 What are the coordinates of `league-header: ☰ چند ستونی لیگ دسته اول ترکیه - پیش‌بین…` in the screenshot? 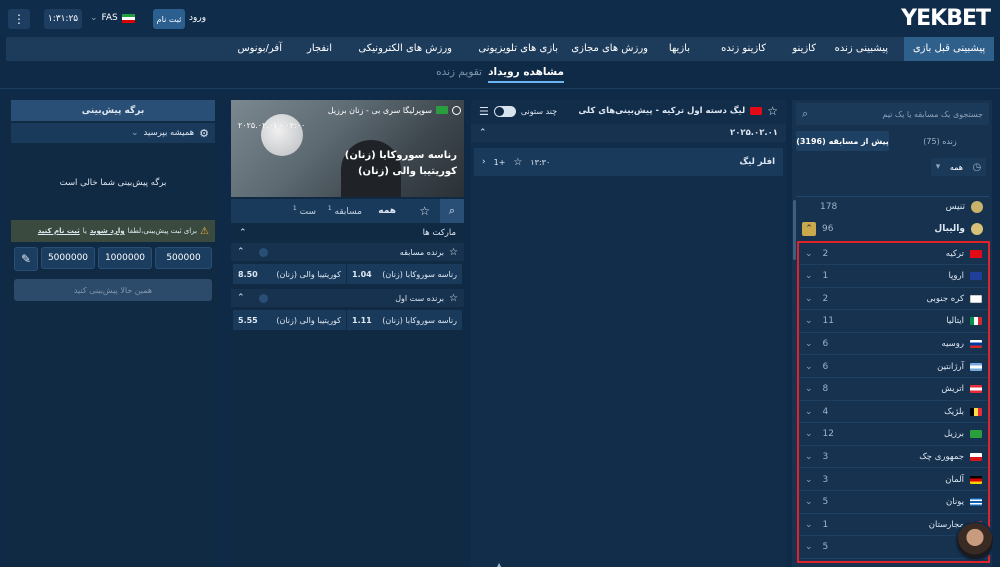 It's located at (628, 111).